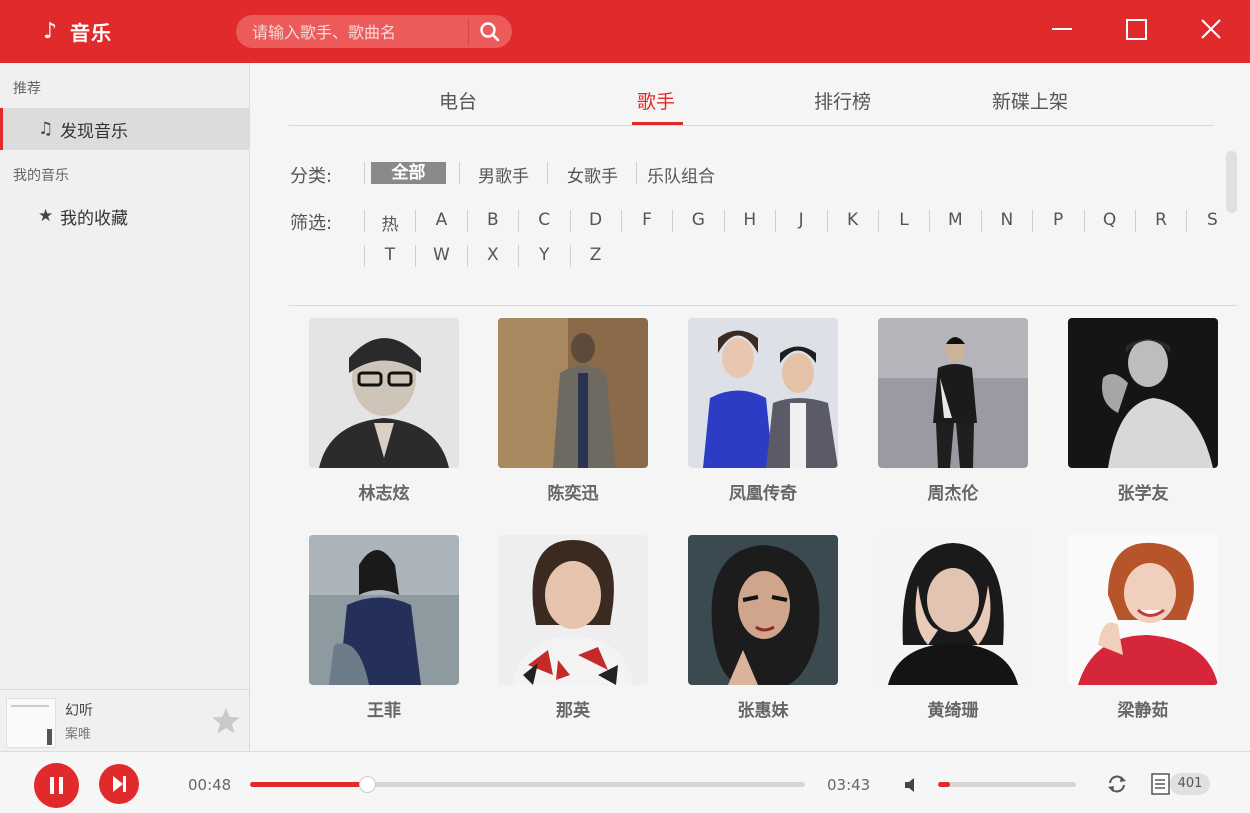 Image resolution: width=1250 pixels, height=813 pixels. What do you see at coordinates (573, 711) in the screenshot?
I see `artist-name: 那英` at bounding box center [573, 711].